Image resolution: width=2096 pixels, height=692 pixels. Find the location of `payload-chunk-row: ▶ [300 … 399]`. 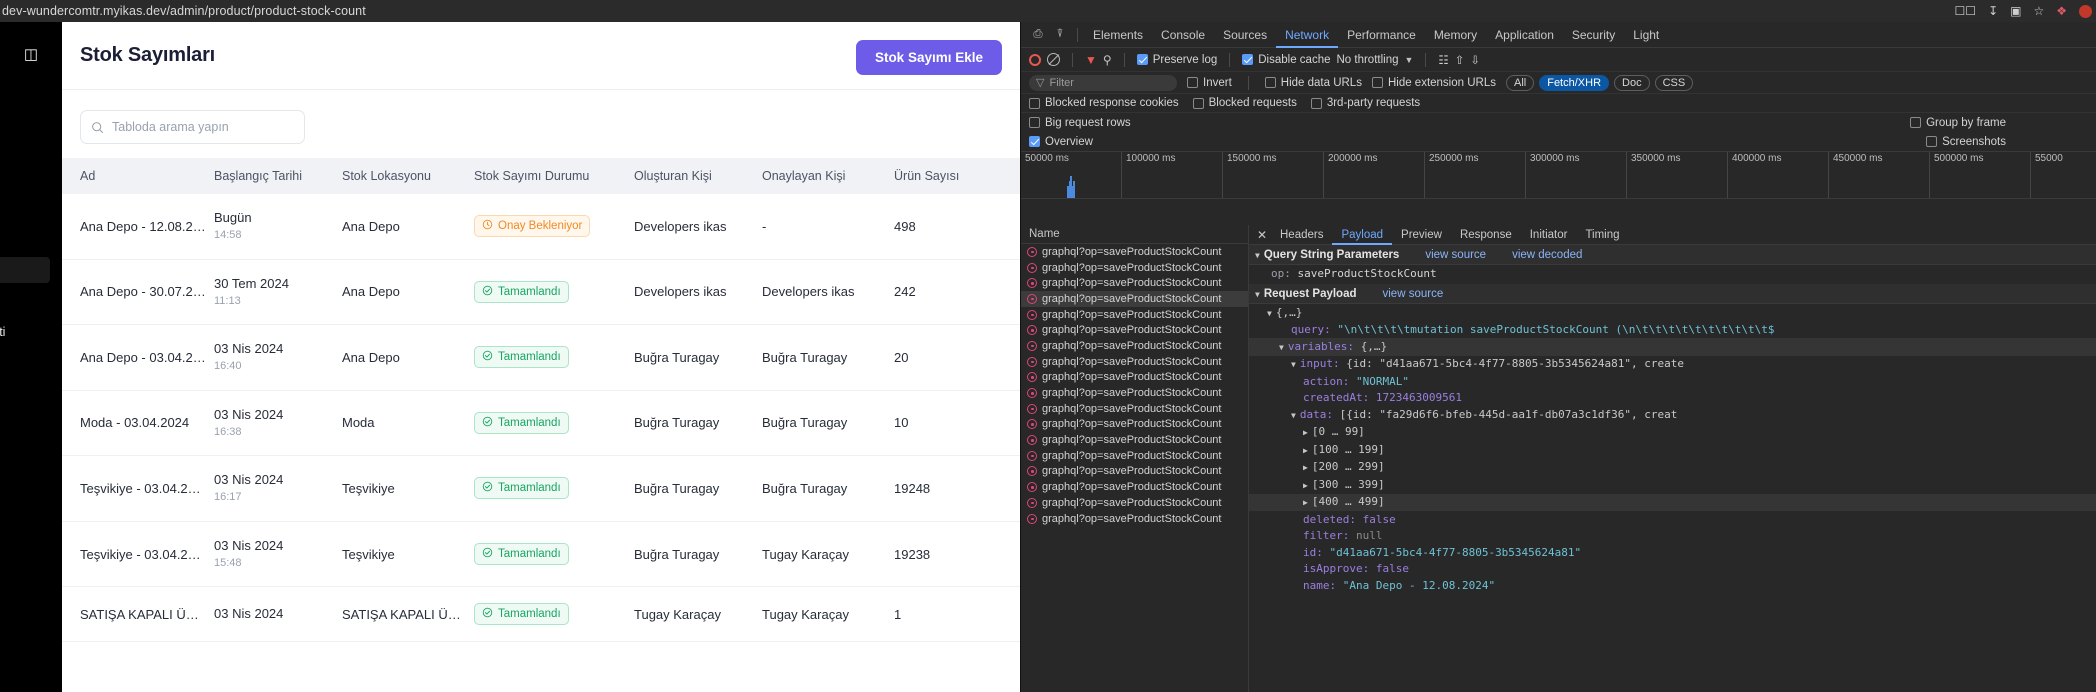

payload-chunk-row: ▶ [300 … 399] is located at coordinates (1672, 485).